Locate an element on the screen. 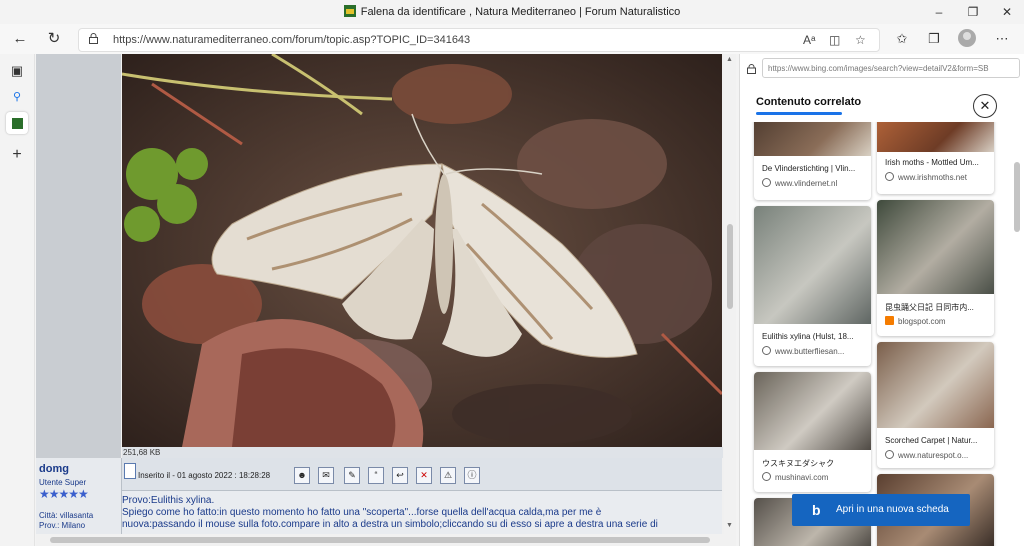  delete-icon: ✕ is located at coordinates (424, 475).